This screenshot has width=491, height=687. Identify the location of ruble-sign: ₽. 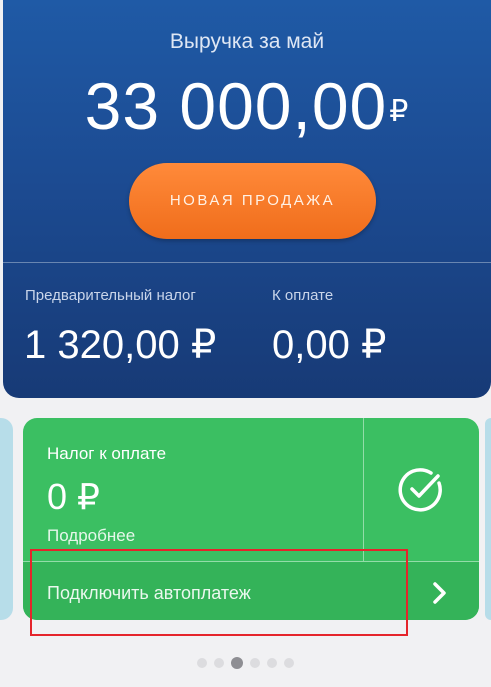
(399, 111).